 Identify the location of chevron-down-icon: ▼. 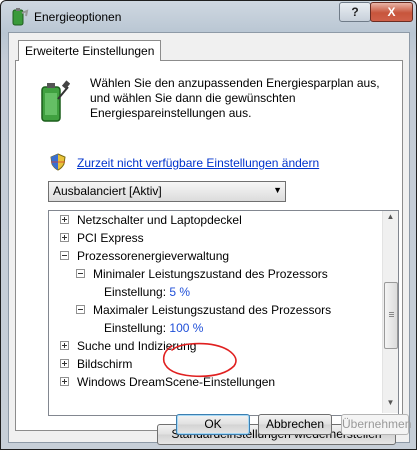
(277, 190).